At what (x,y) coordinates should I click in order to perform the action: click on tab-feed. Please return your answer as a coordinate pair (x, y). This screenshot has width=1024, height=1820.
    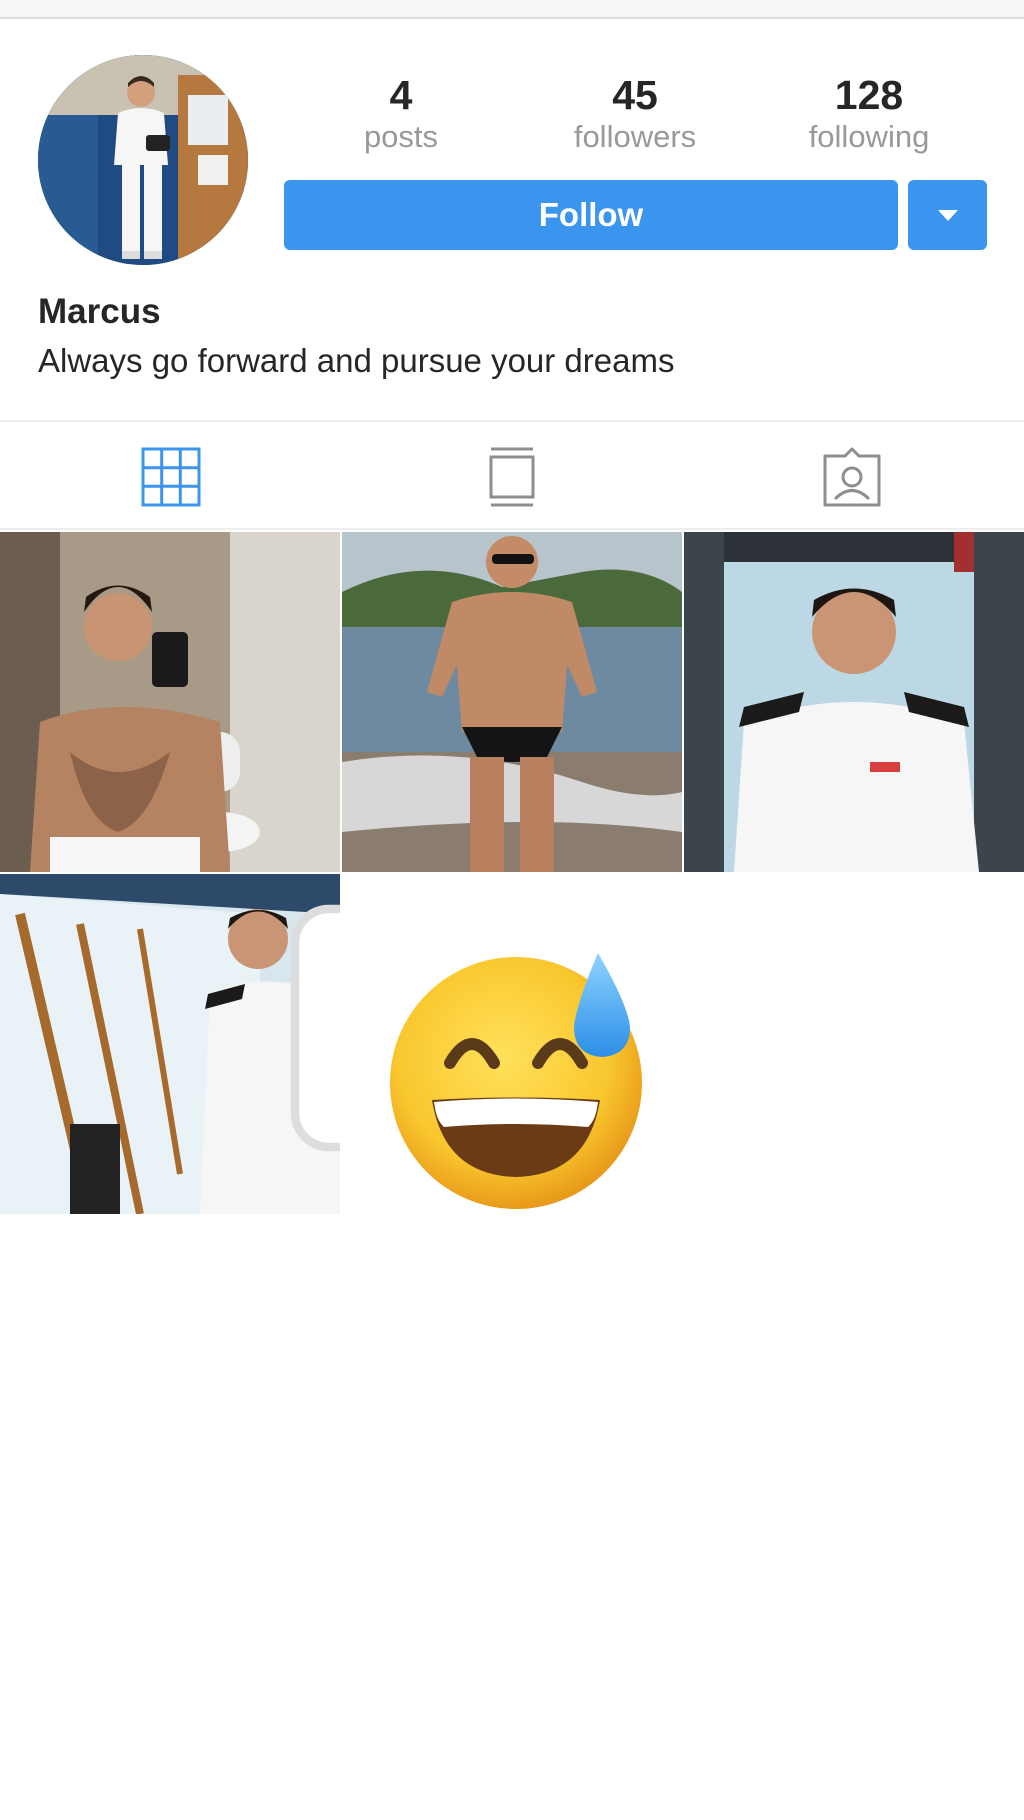
    Looking at the image, I should click on (512, 477).